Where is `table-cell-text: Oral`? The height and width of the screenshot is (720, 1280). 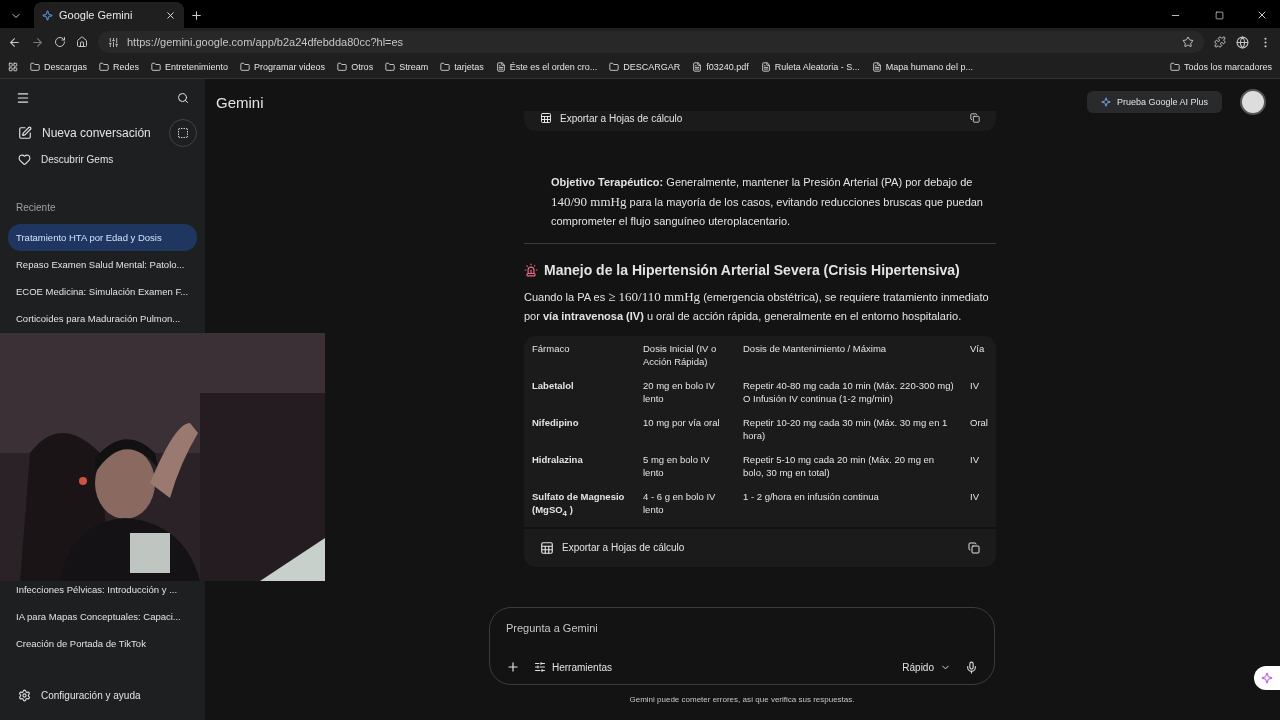
table-cell-text: Oral is located at coordinates (979, 423).